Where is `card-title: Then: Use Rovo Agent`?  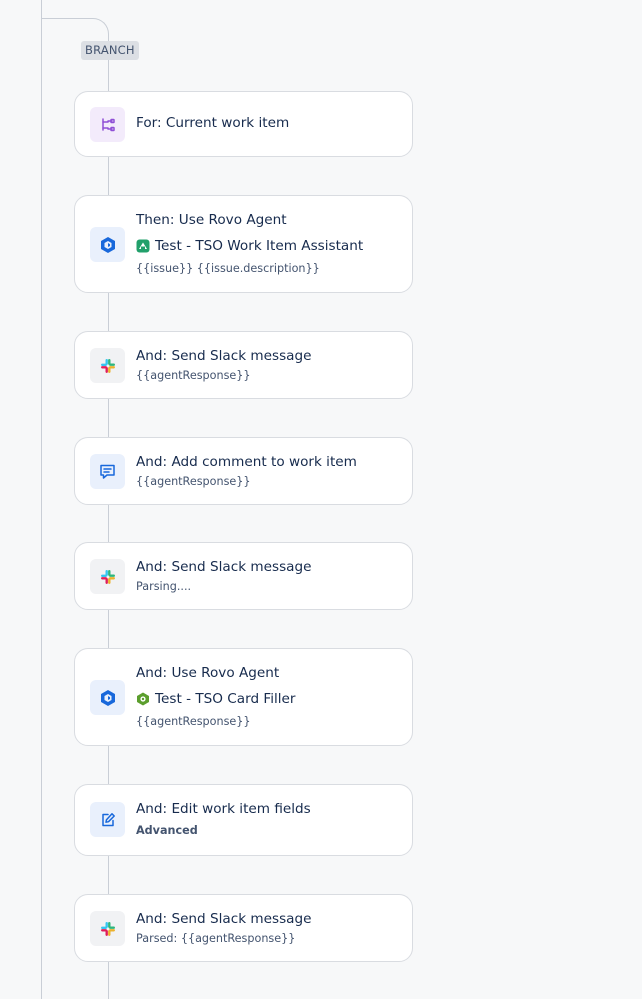 card-title: Then: Use Rovo Agent is located at coordinates (211, 220).